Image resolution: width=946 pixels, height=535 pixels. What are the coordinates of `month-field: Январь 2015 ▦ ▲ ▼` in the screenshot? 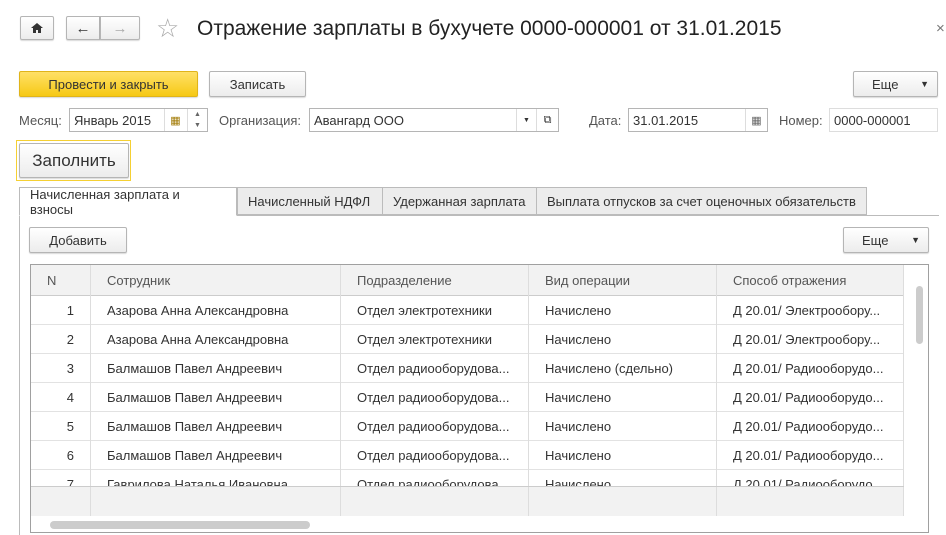 It's located at (138, 120).